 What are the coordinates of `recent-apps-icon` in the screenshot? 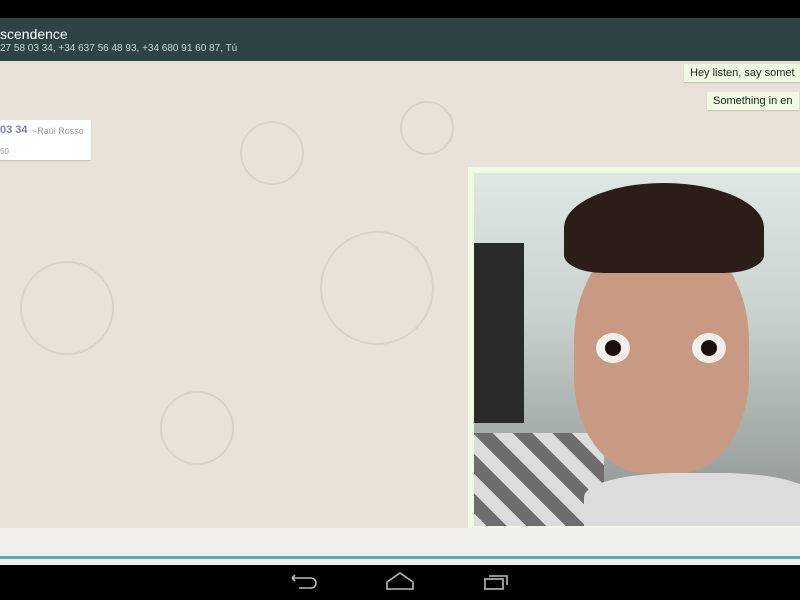 It's located at (497, 582).